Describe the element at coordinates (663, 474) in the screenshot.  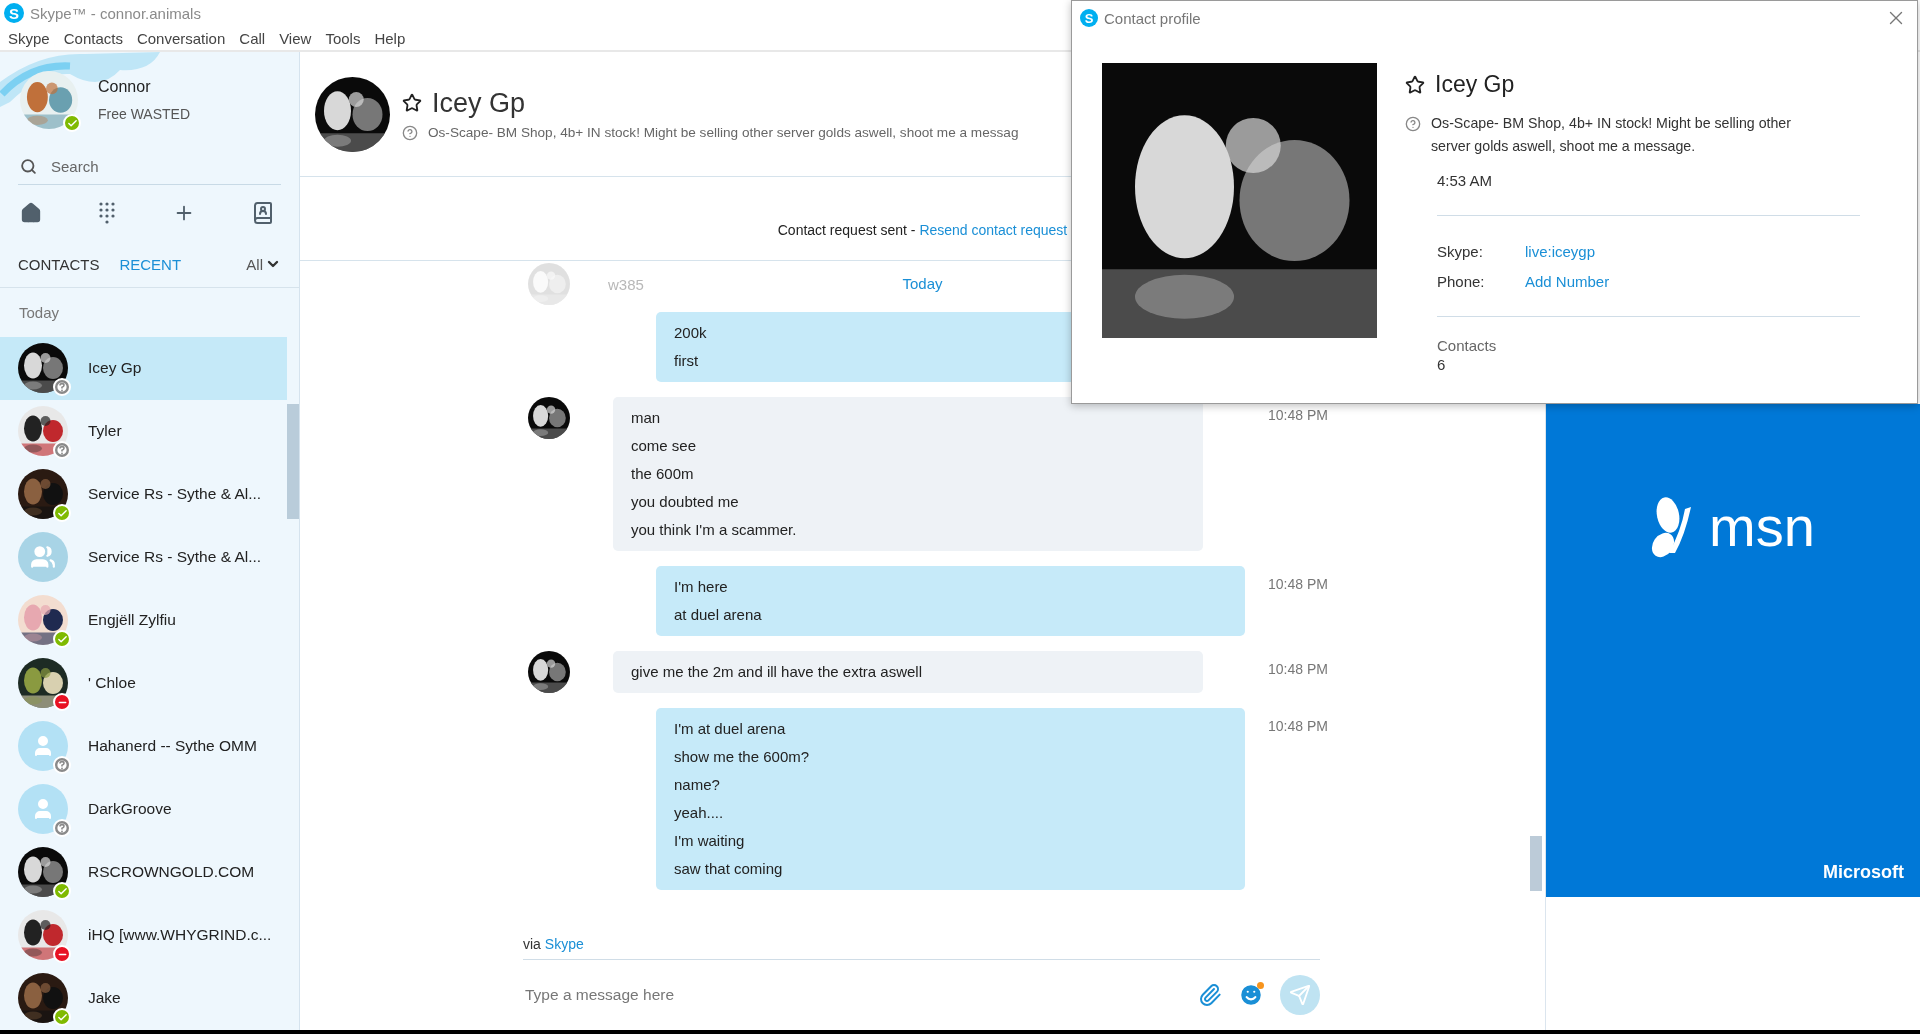
I see `message-text: the 600m` at that location.